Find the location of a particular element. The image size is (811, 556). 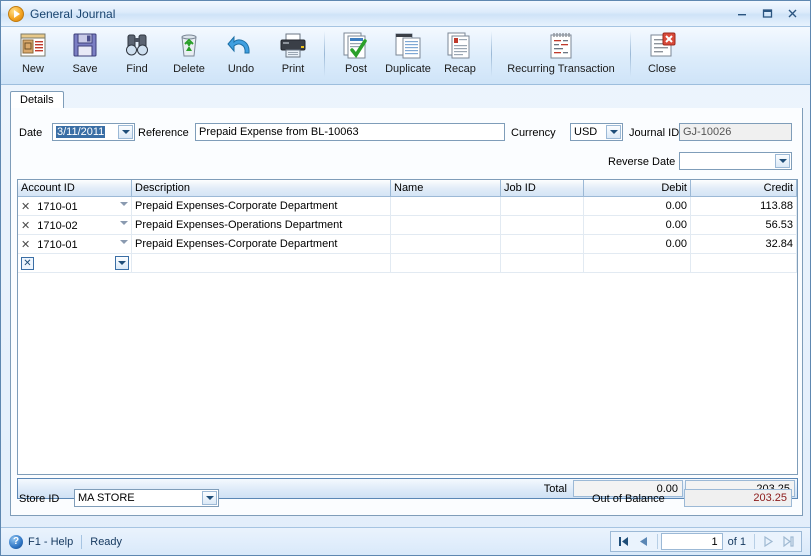

close-document-icon is located at coordinates (662, 46).